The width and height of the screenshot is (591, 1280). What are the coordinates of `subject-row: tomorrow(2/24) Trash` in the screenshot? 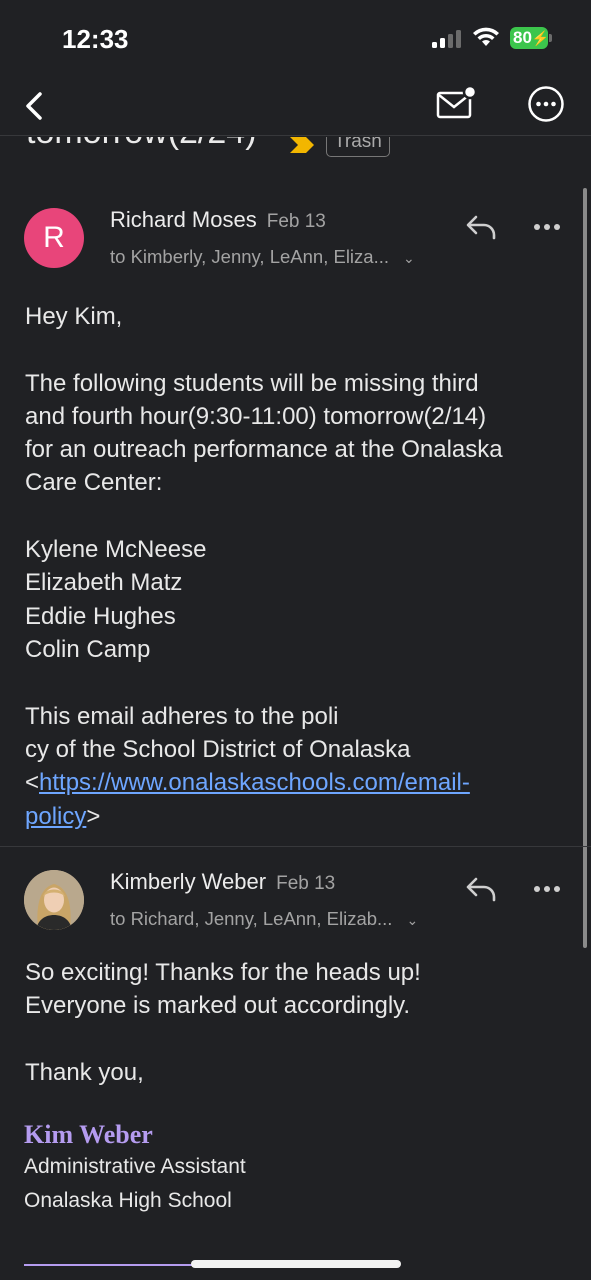 It's located at (295, 150).